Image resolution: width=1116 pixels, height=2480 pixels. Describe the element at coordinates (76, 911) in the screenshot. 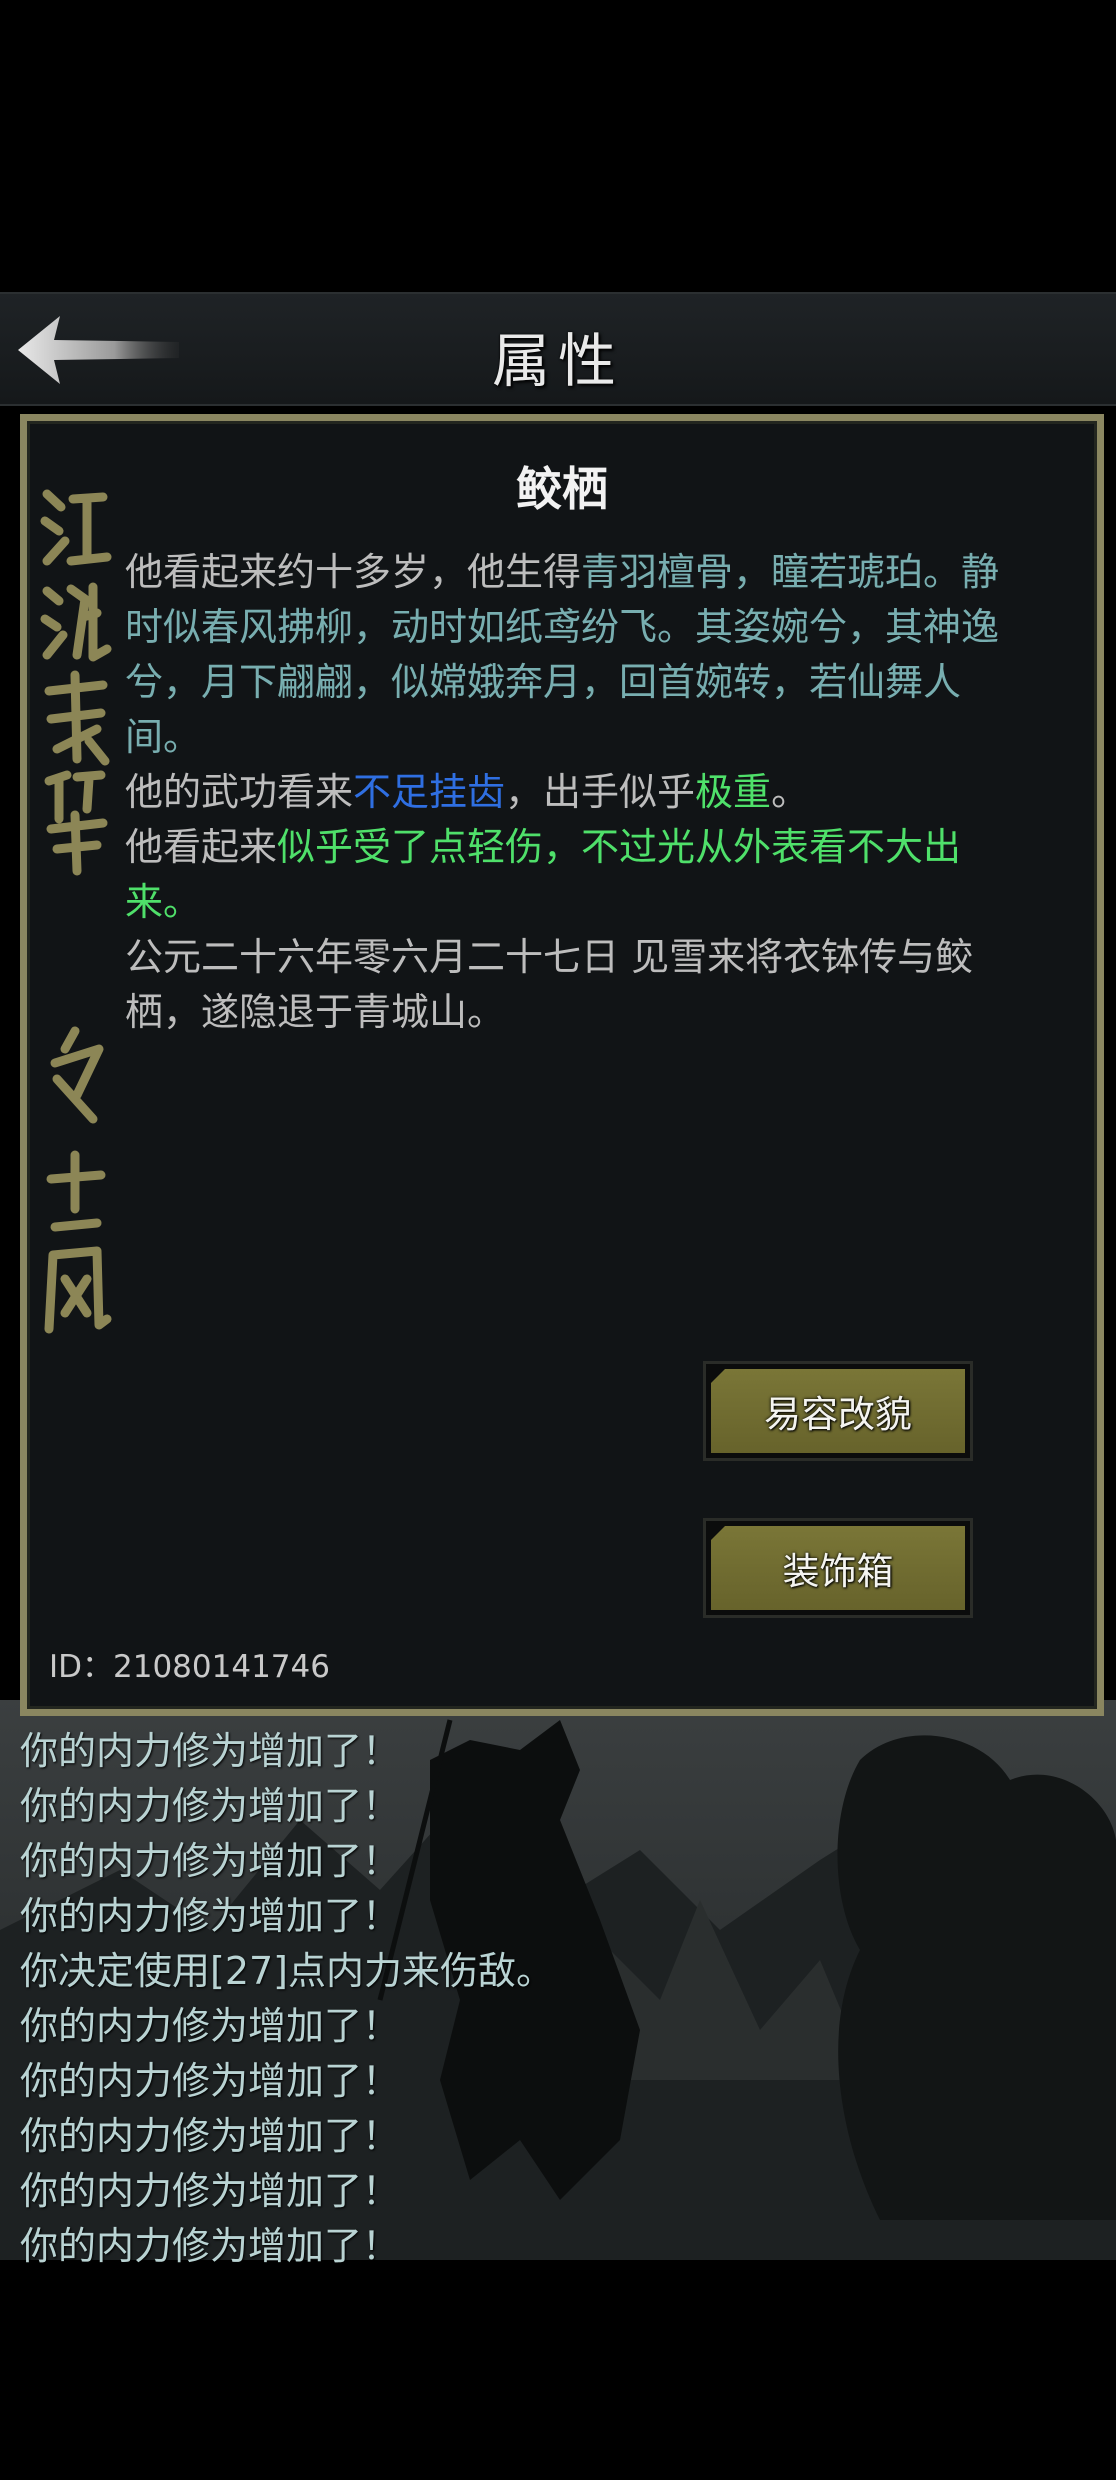

I see `calligraphy-decoration` at that location.